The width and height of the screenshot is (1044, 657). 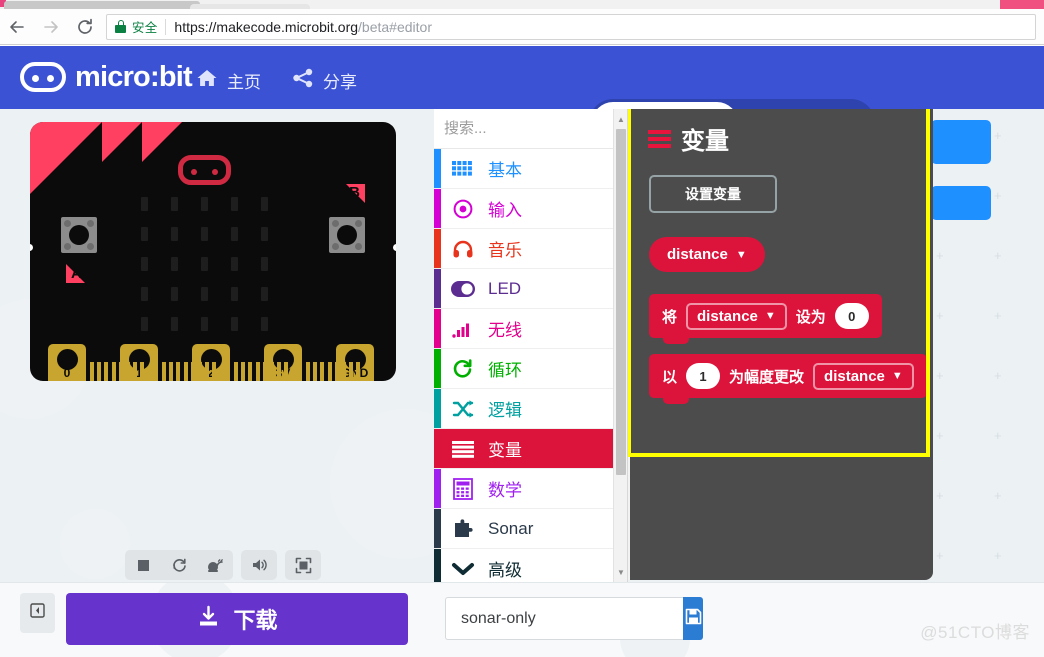 I want to click on fullscreen-icon, so click(x=303, y=565).